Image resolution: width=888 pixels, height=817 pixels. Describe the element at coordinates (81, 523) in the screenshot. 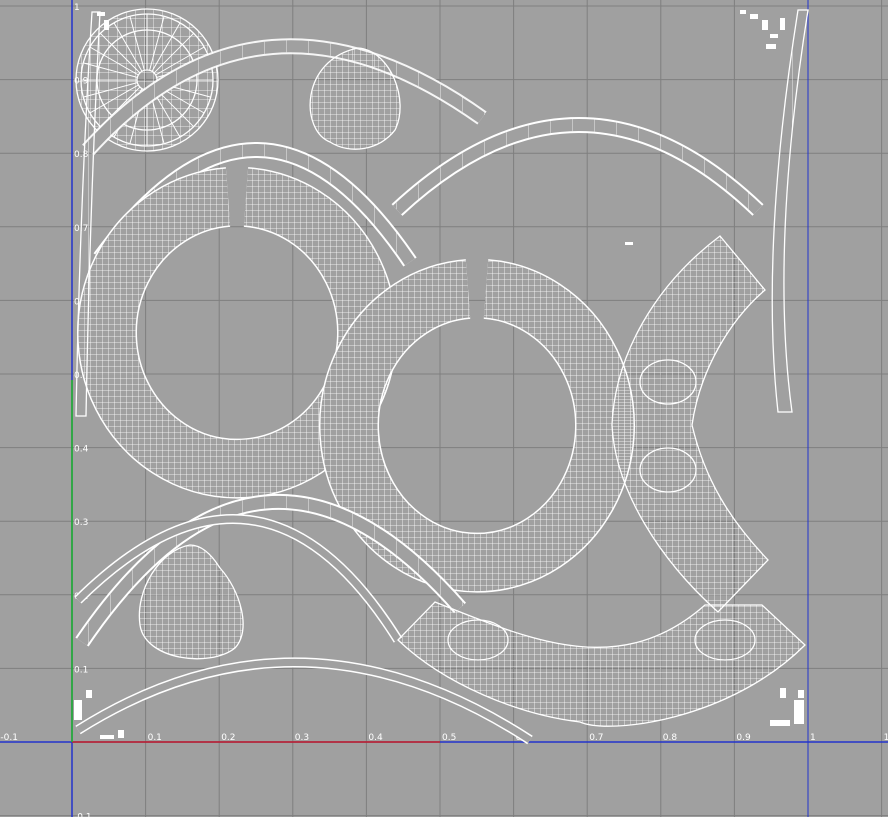

I see `v-tick-label: 0.3` at that location.